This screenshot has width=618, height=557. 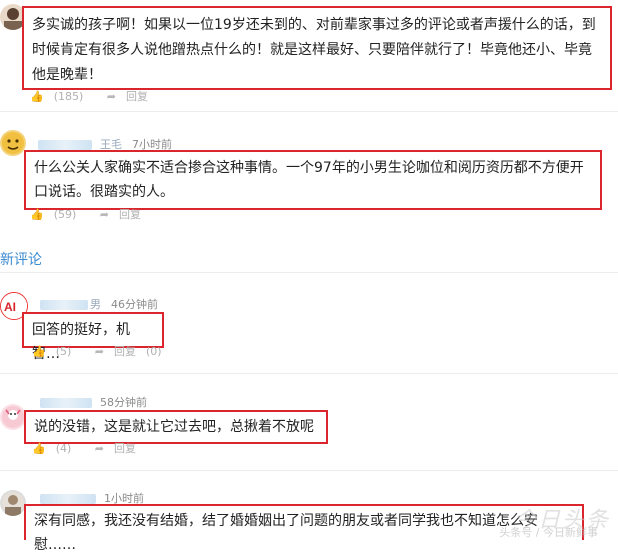 I want to click on timestamp: 58分钟前, so click(x=123, y=402).